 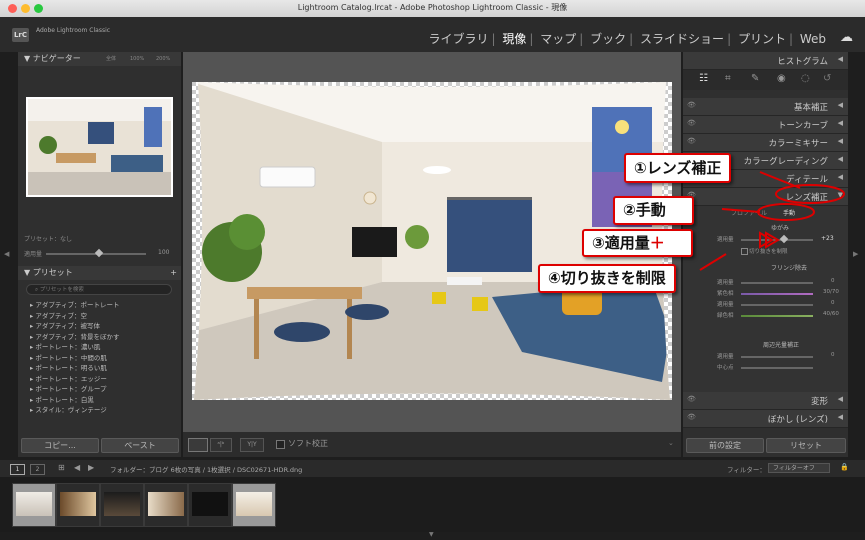 I want to click on callout-amount-plus: ③適用量＋, so click(x=637, y=243).